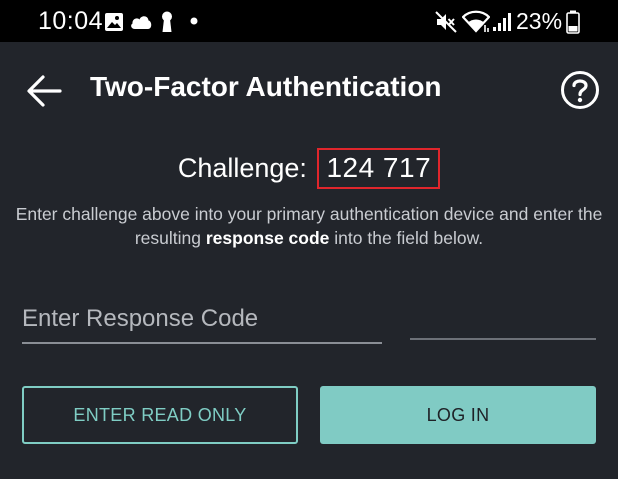 This screenshot has width=618, height=479. What do you see at coordinates (573, 22) in the screenshot?
I see `battery-icon` at bounding box center [573, 22].